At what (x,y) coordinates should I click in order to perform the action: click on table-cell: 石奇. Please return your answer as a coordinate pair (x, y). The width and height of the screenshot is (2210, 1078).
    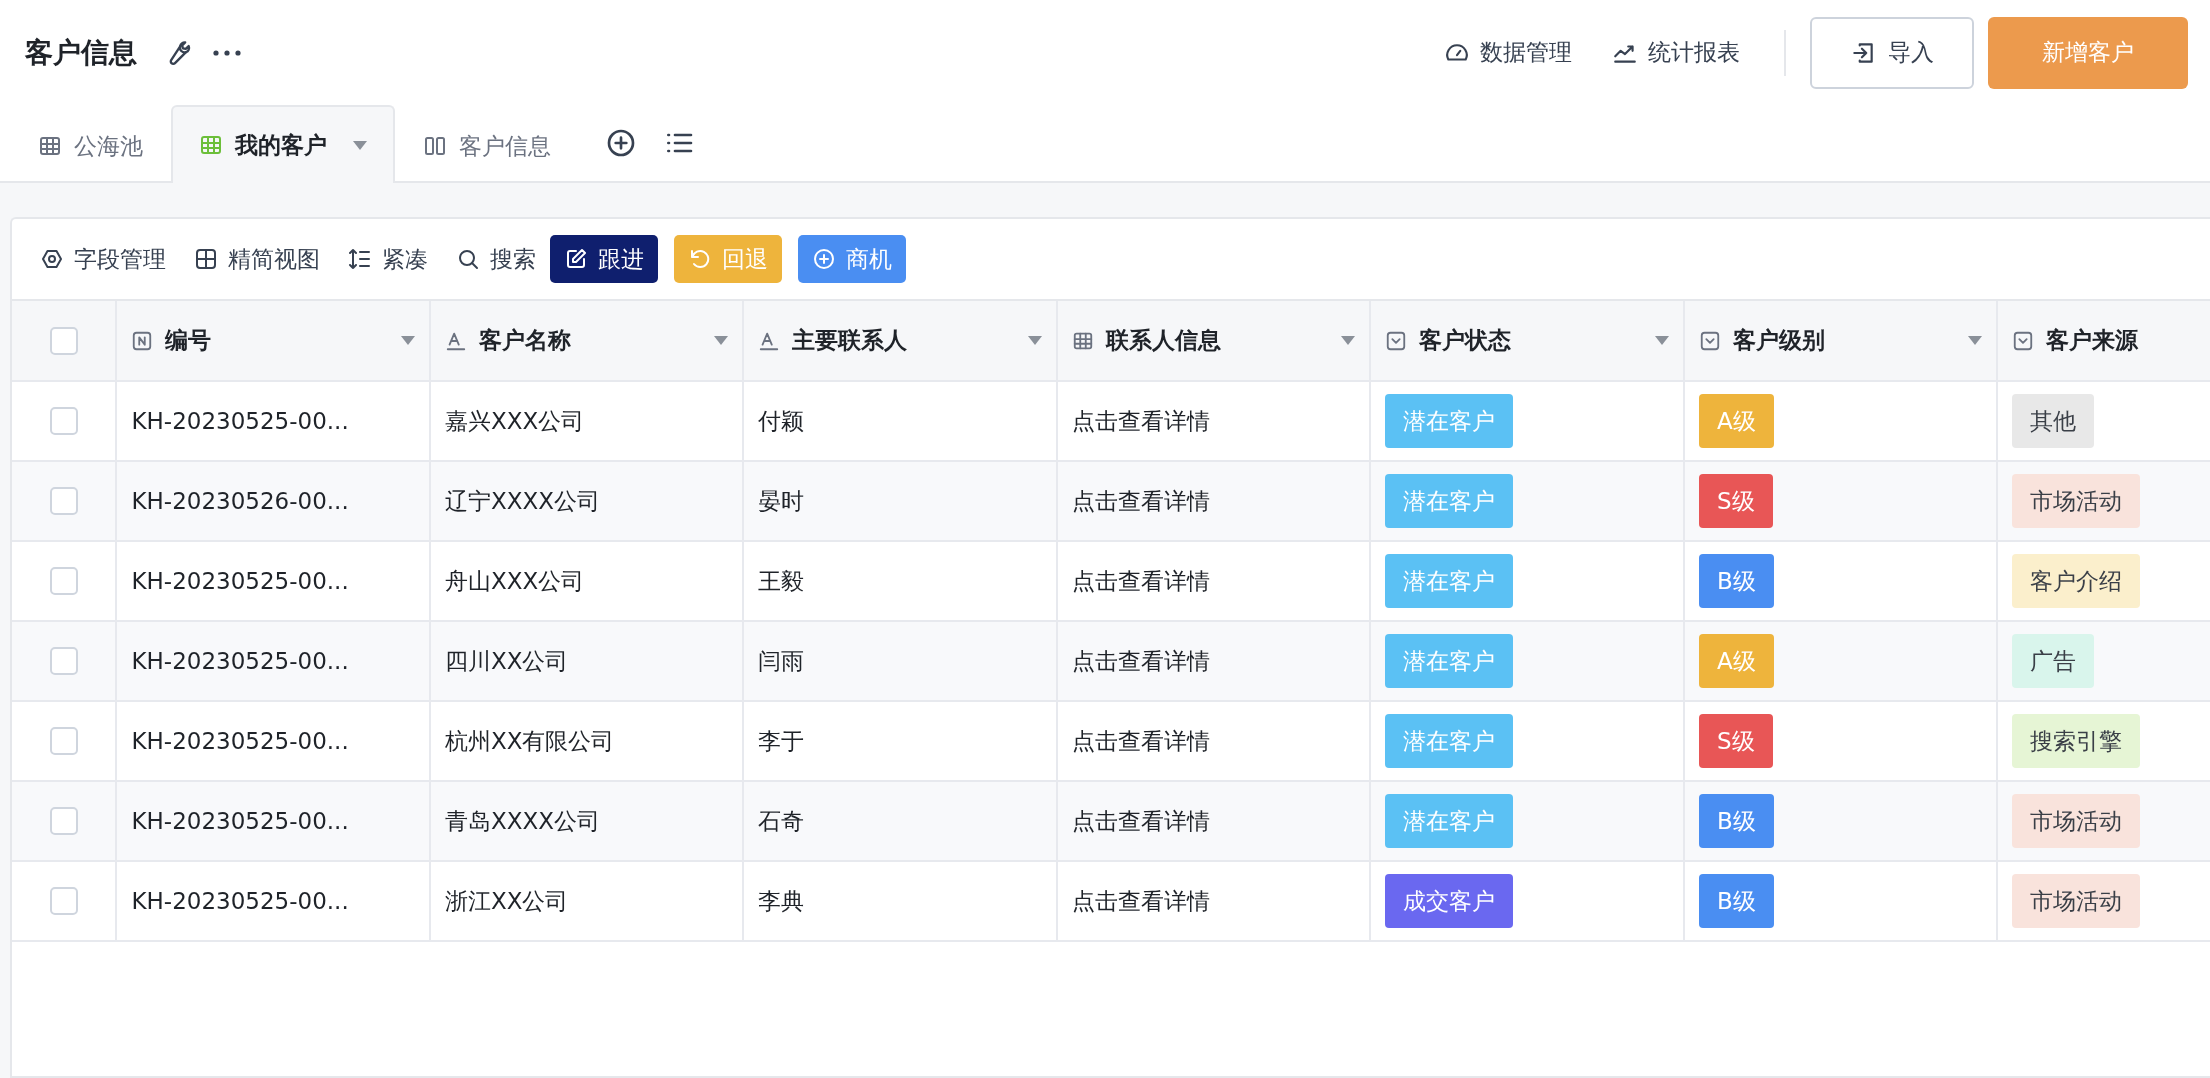
    Looking at the image, I should click on (781, 820).